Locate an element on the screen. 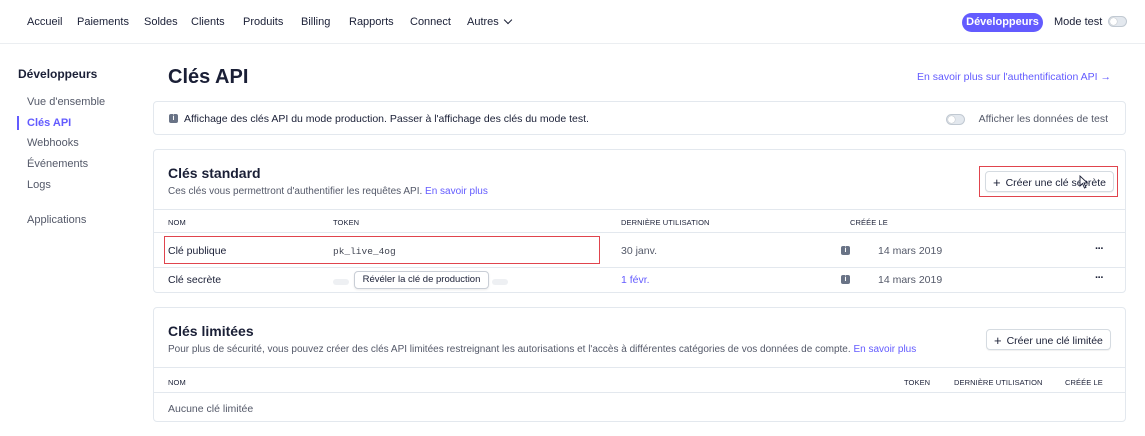  nav-item-autres: Autres is located at coordinates (490, 21).